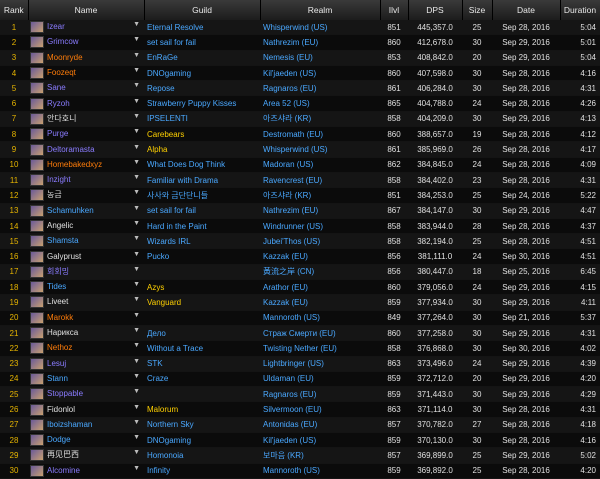  Describe the element at coordinates (320, 272) in the screenshot. I see `realm-link: 黃流之岸 (CN)` at that location.